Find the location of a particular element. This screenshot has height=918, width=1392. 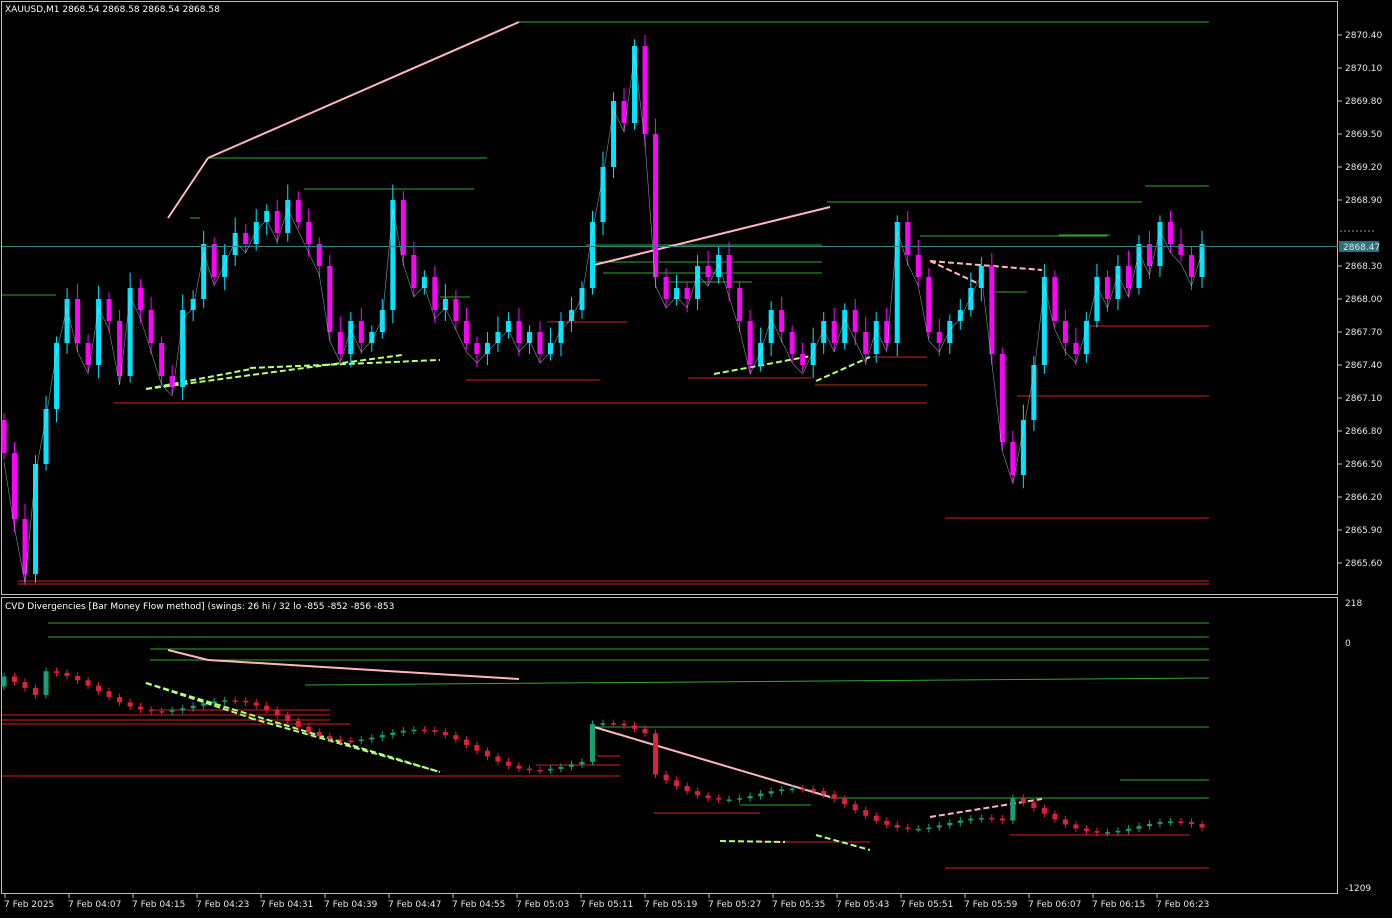

cvd-bullish-divergence-line is located at coordinates (752, 841).